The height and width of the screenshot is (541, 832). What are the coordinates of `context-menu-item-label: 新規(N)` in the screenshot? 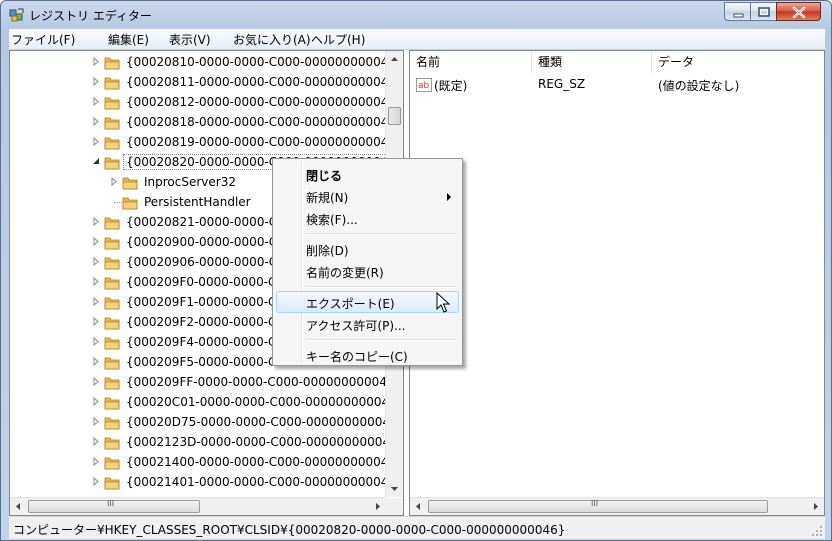 It's located at (327, 198).